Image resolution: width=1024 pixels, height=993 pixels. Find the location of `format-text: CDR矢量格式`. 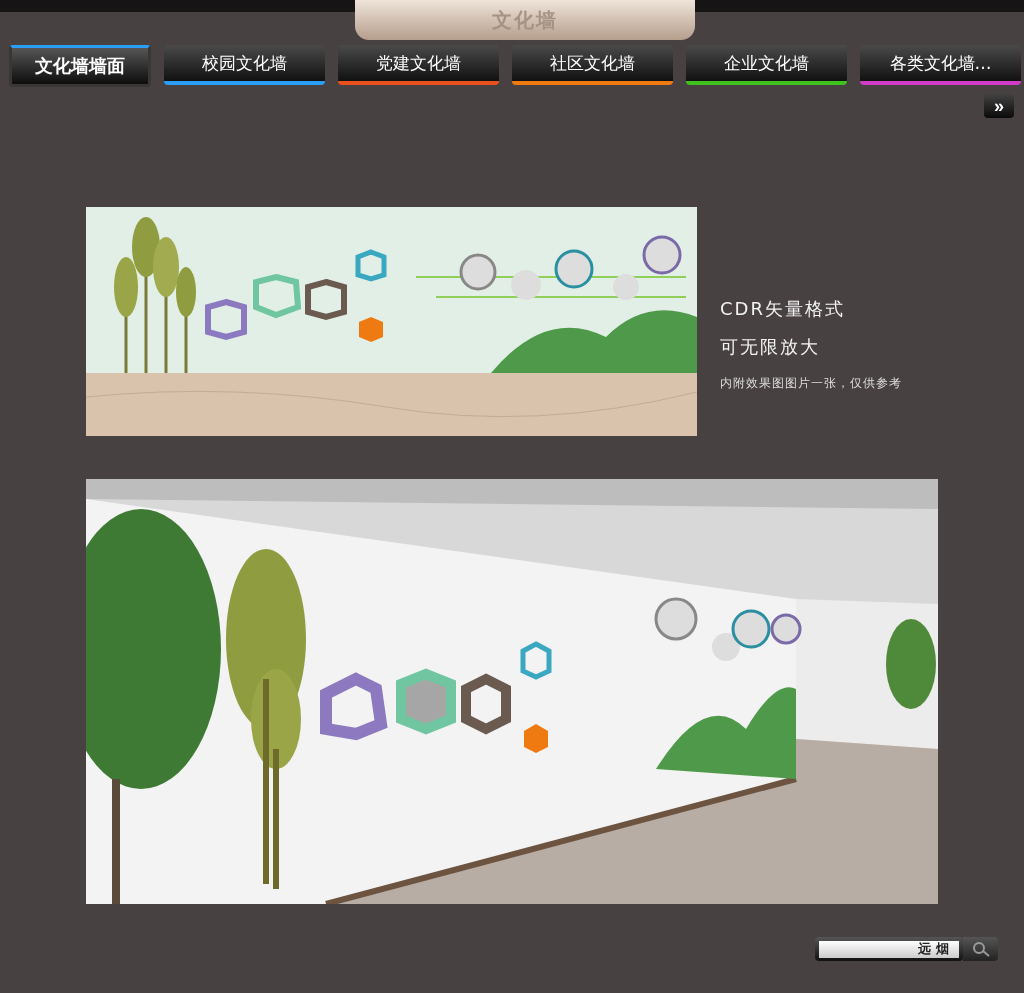

format-text: CDR矢量格式 is located at coordinates (783, 309).